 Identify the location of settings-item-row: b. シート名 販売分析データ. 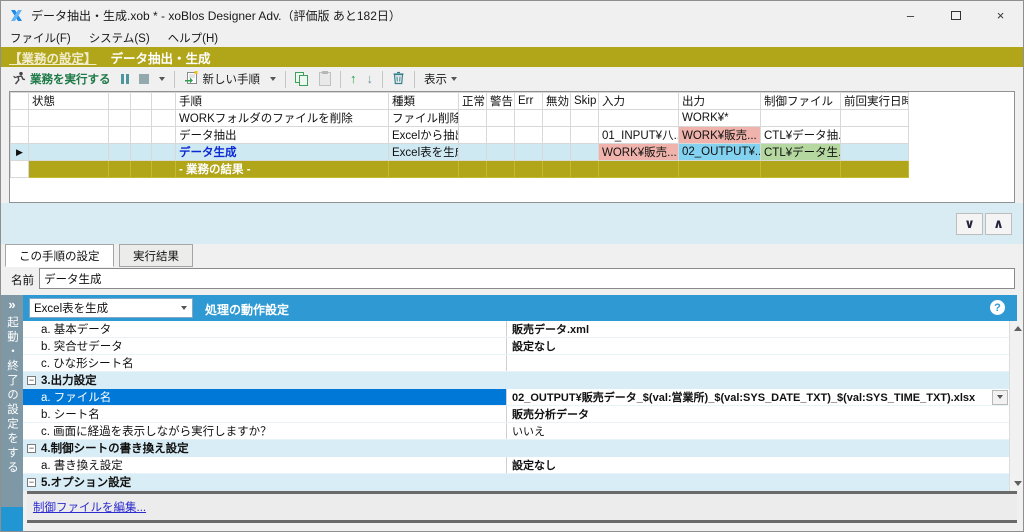
(516, 414).